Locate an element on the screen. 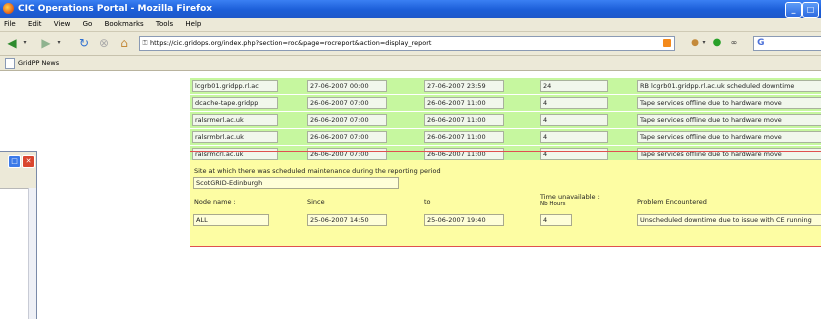 The height and width of the screenshot is (320, 821). stop-icon: ⊗ is located at coordinates (104, 43).